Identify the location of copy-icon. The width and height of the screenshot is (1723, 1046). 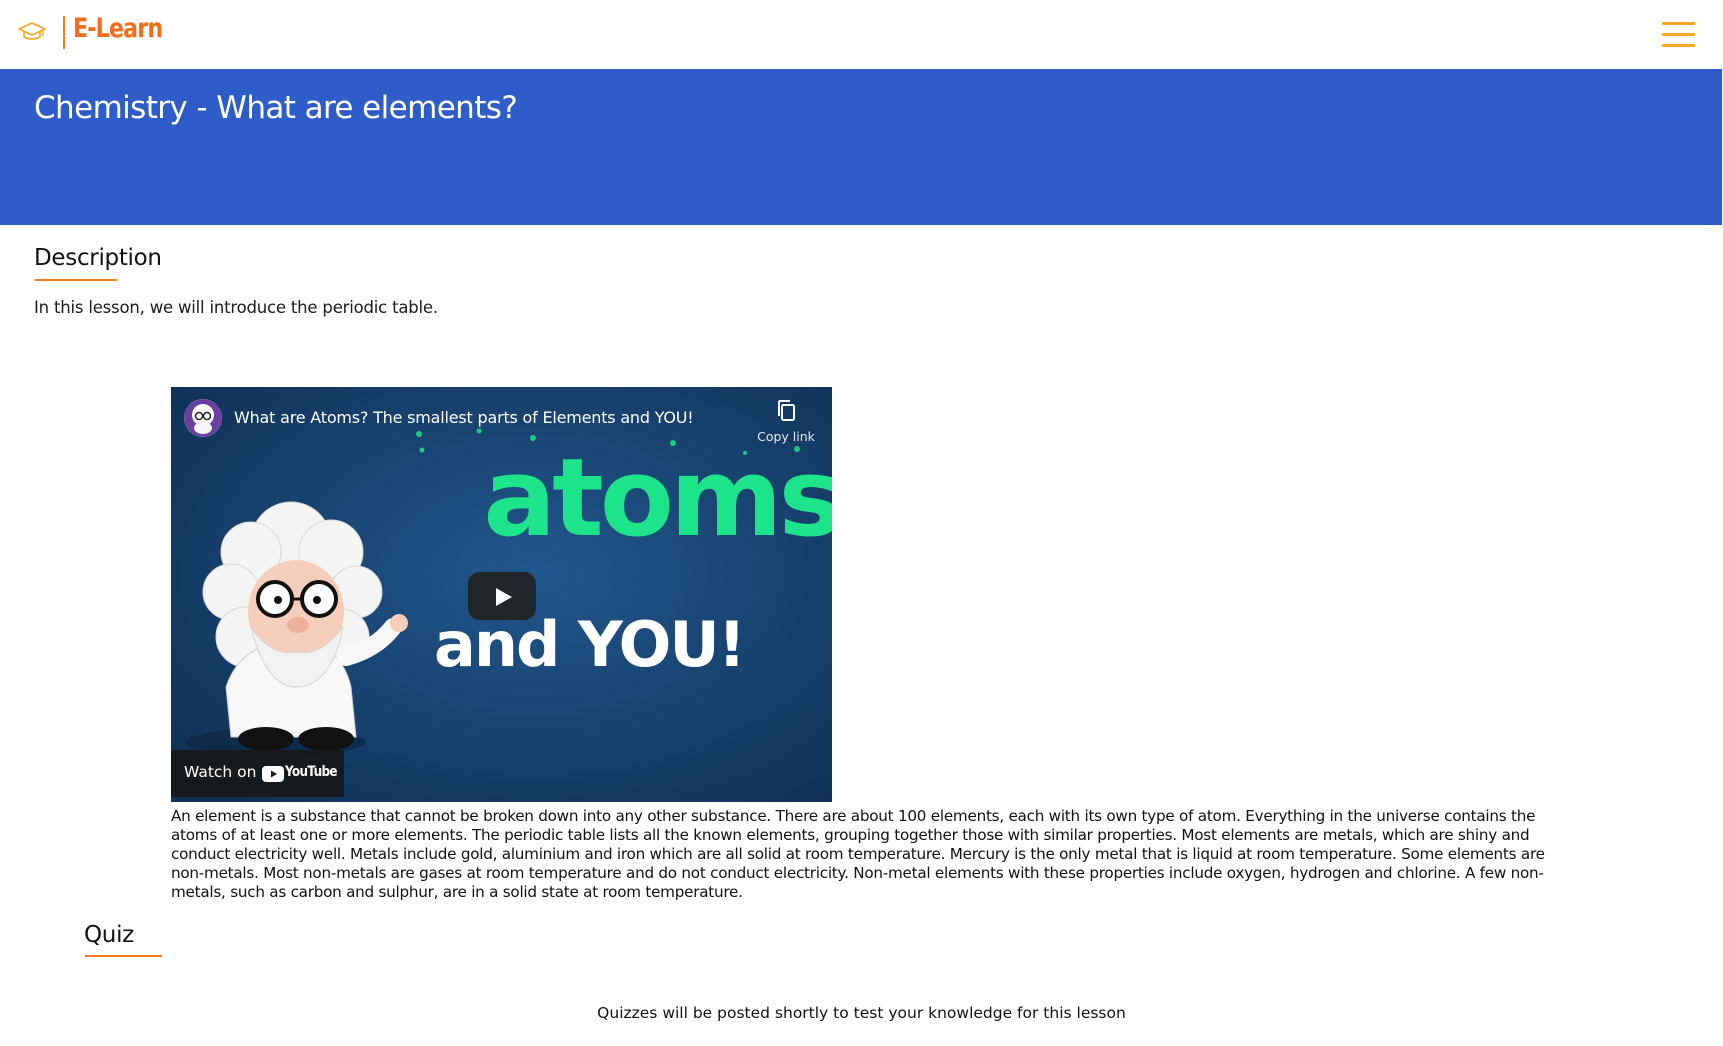
(786, 410).